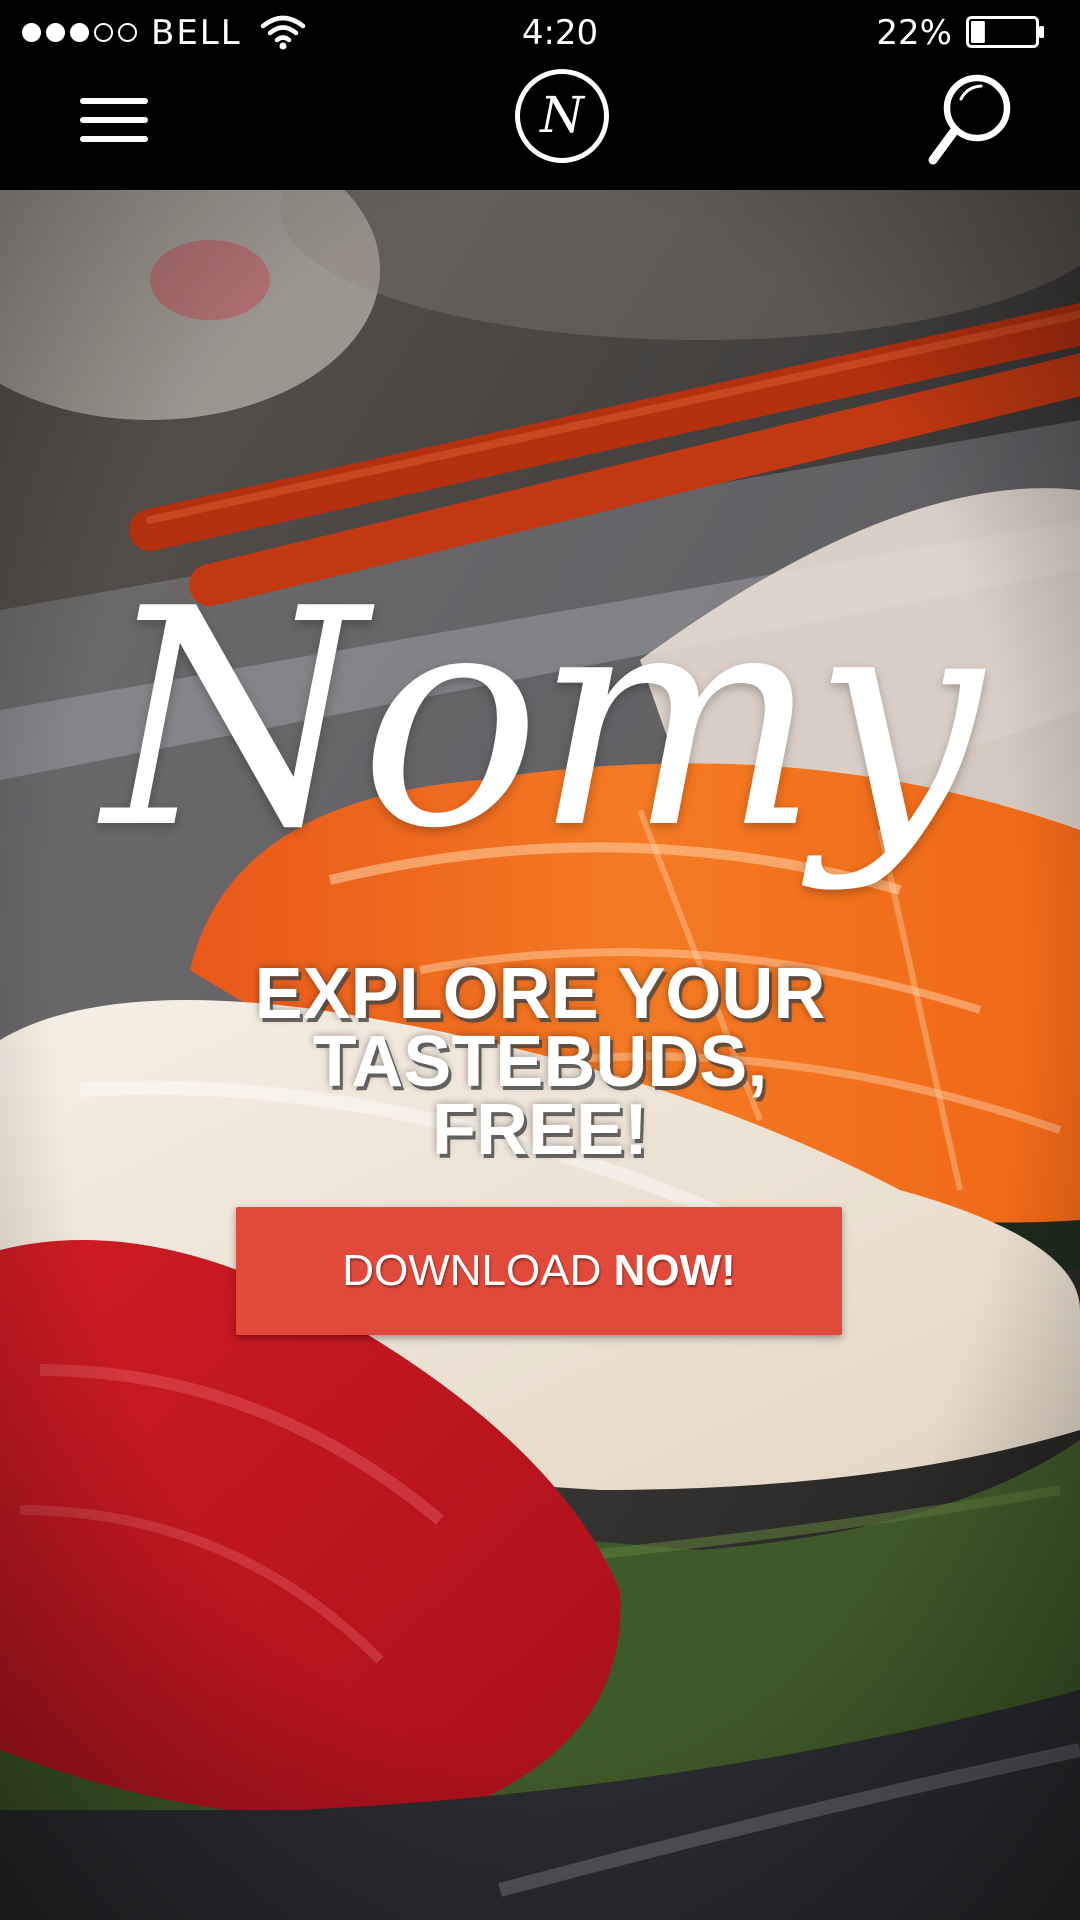 The height and width of the screenshot is (1920, 1080). I want to click on top-navigation-bar: N, so click(540, 128).